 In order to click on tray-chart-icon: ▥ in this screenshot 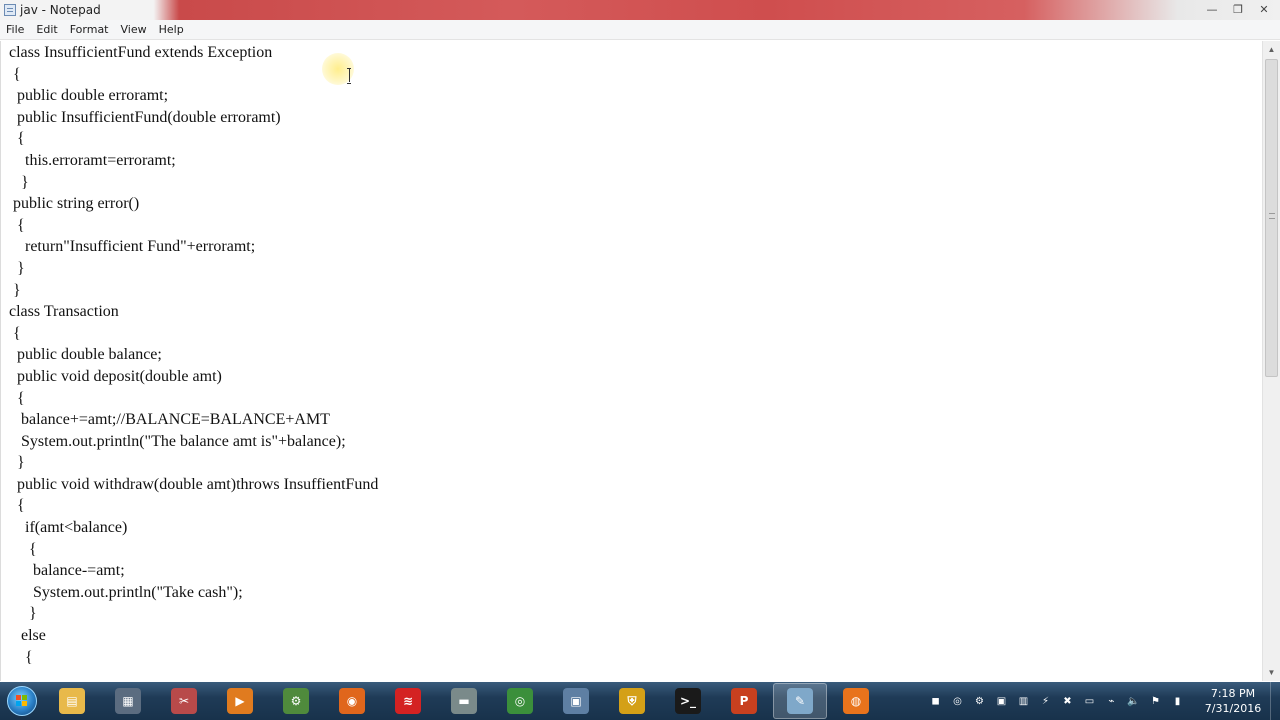, I will do `click(1023, 701)`.